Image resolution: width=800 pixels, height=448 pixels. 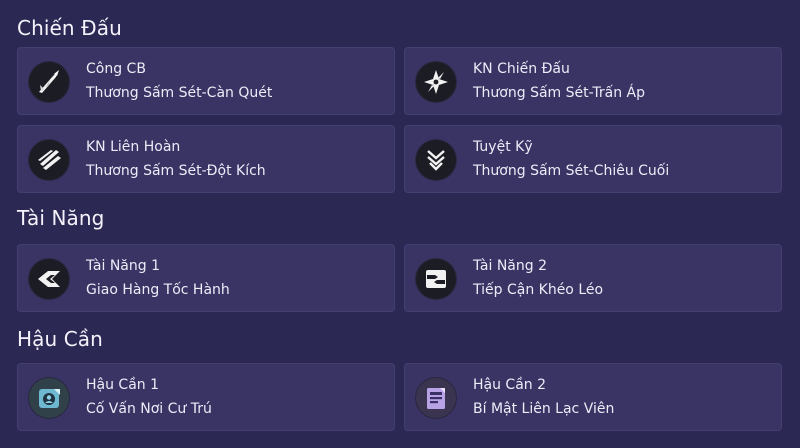 What do you see at coordinates (60, 339) in the screenshot?
I see `section-title-logistics: Hậu Cần` at bounding box center [60, 339].